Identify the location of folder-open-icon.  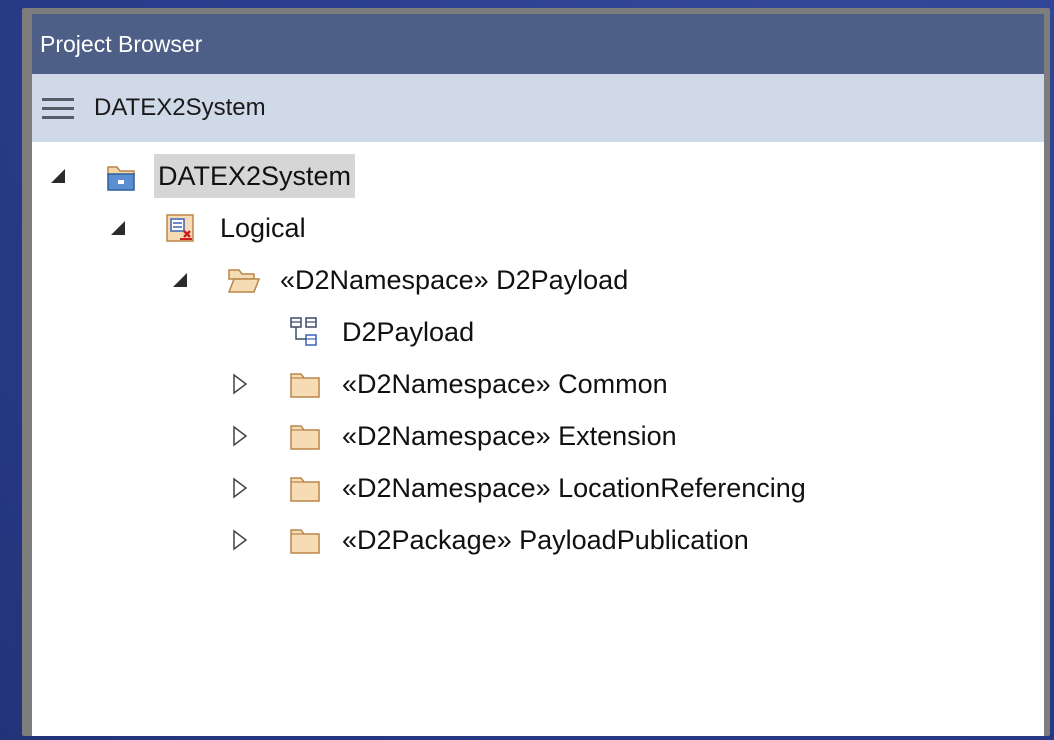
(243, 280).